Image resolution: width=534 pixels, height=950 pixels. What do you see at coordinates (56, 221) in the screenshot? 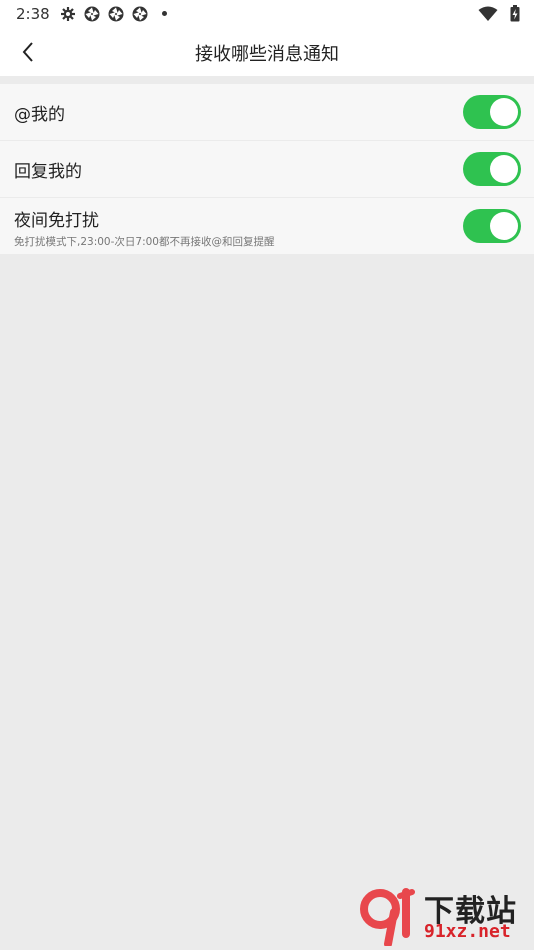
I see `setting-label: 夜间免打扰` at bounding box center [56, 221].